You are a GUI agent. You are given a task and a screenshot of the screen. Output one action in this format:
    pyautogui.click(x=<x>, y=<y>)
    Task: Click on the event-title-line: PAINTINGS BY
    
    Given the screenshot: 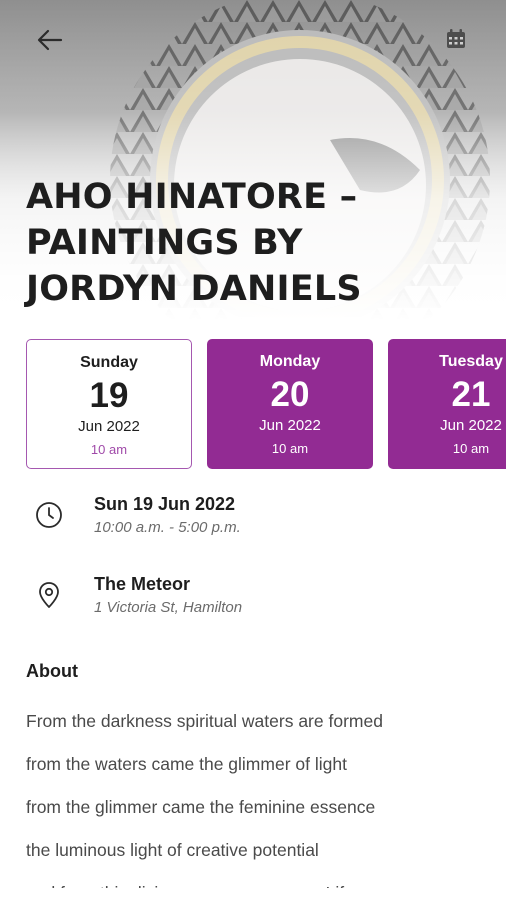 What is the action you would take?
    pyautogui.click(x=164, y=243)
    